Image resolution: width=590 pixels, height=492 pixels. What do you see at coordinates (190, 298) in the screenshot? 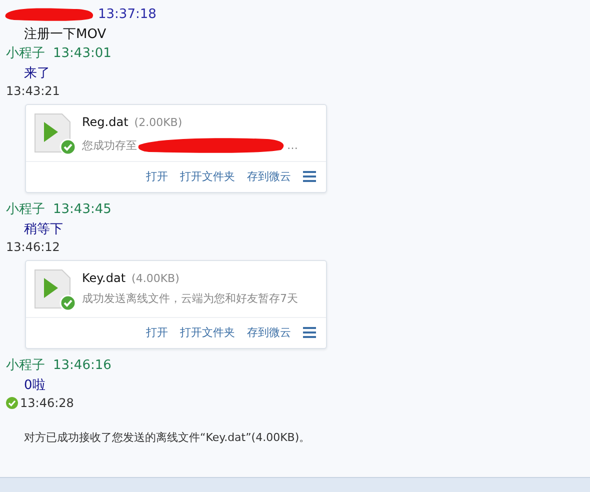
I see `file-status: 成功发送离线文件，云端为您和好友暂存7天` at bounding box center [190, 298].